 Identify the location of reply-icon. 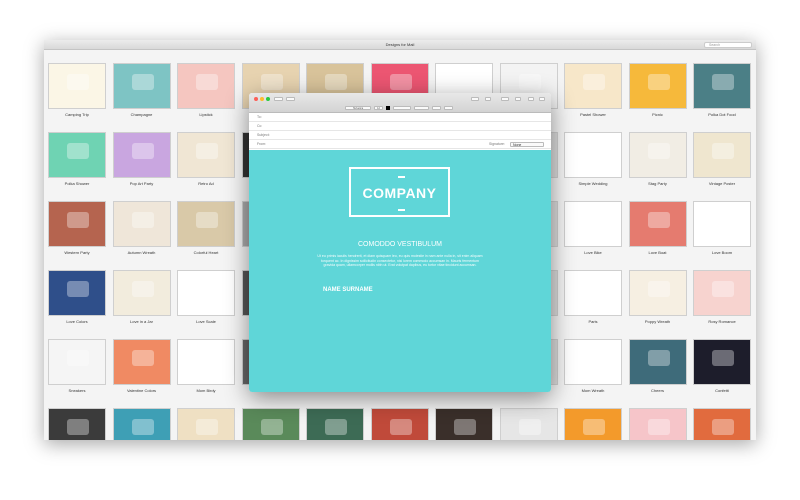
(475, 99).